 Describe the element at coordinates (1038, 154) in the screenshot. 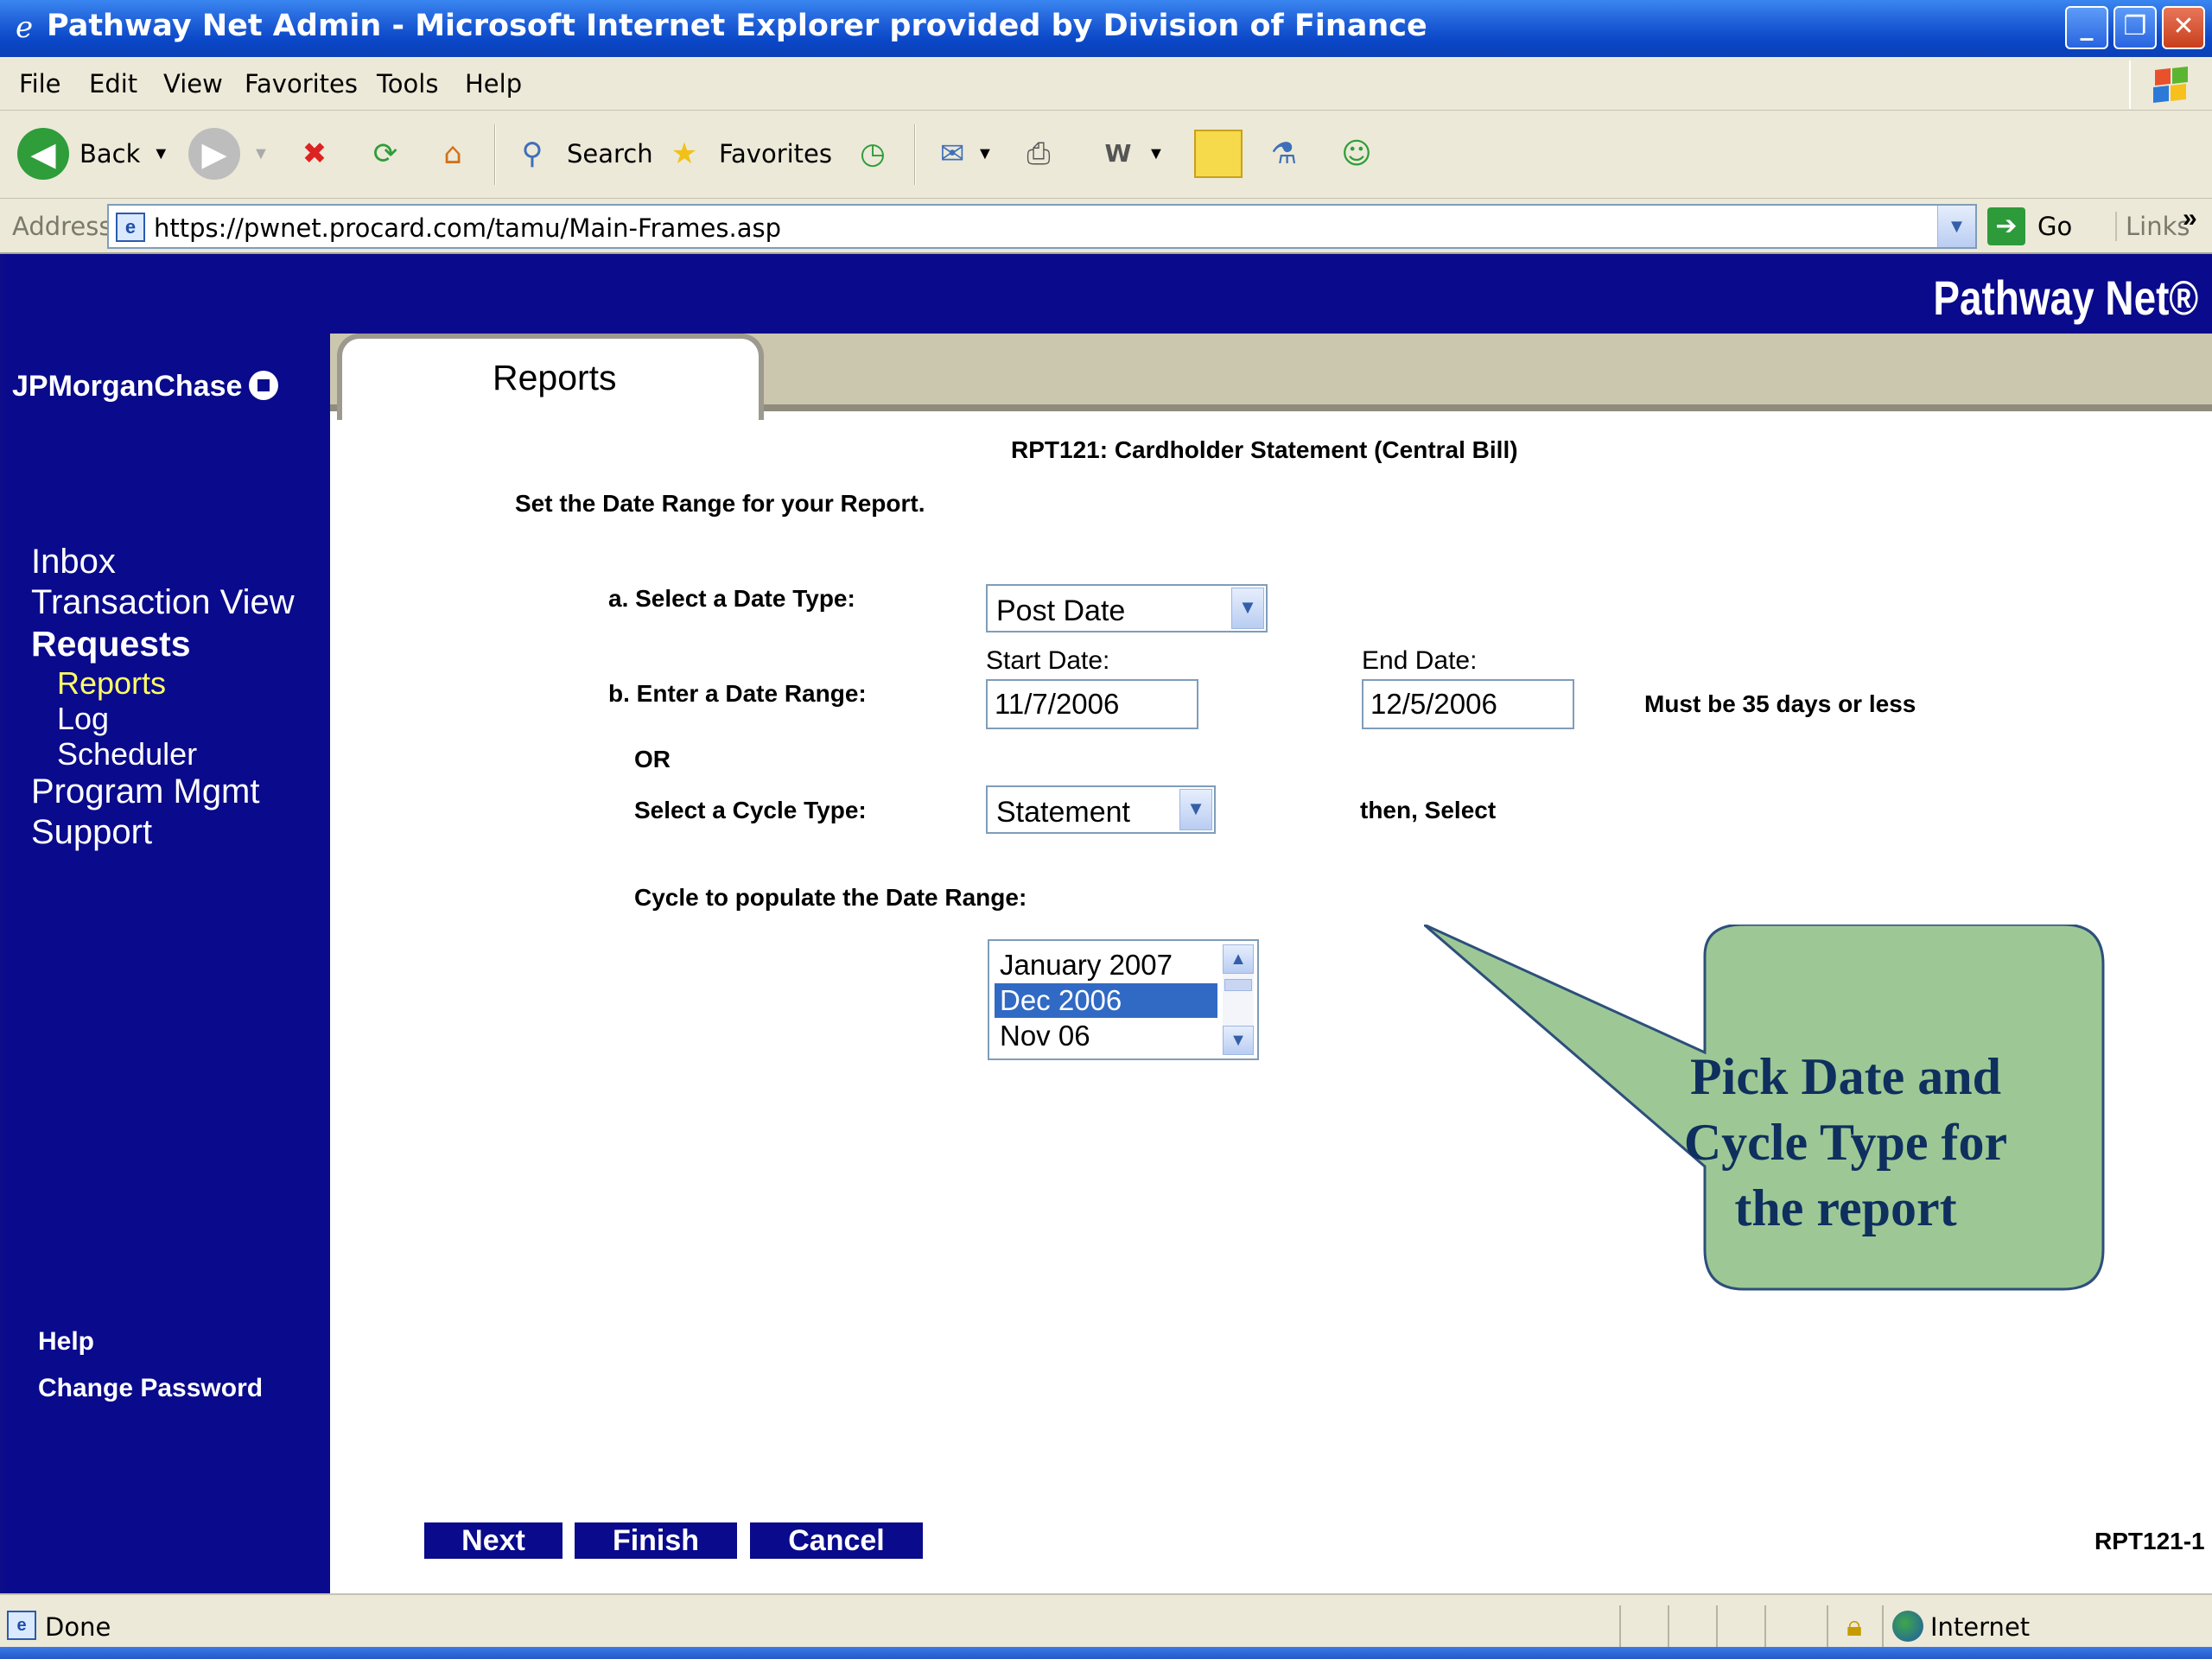

I see `print-button: ⎙` at that location.